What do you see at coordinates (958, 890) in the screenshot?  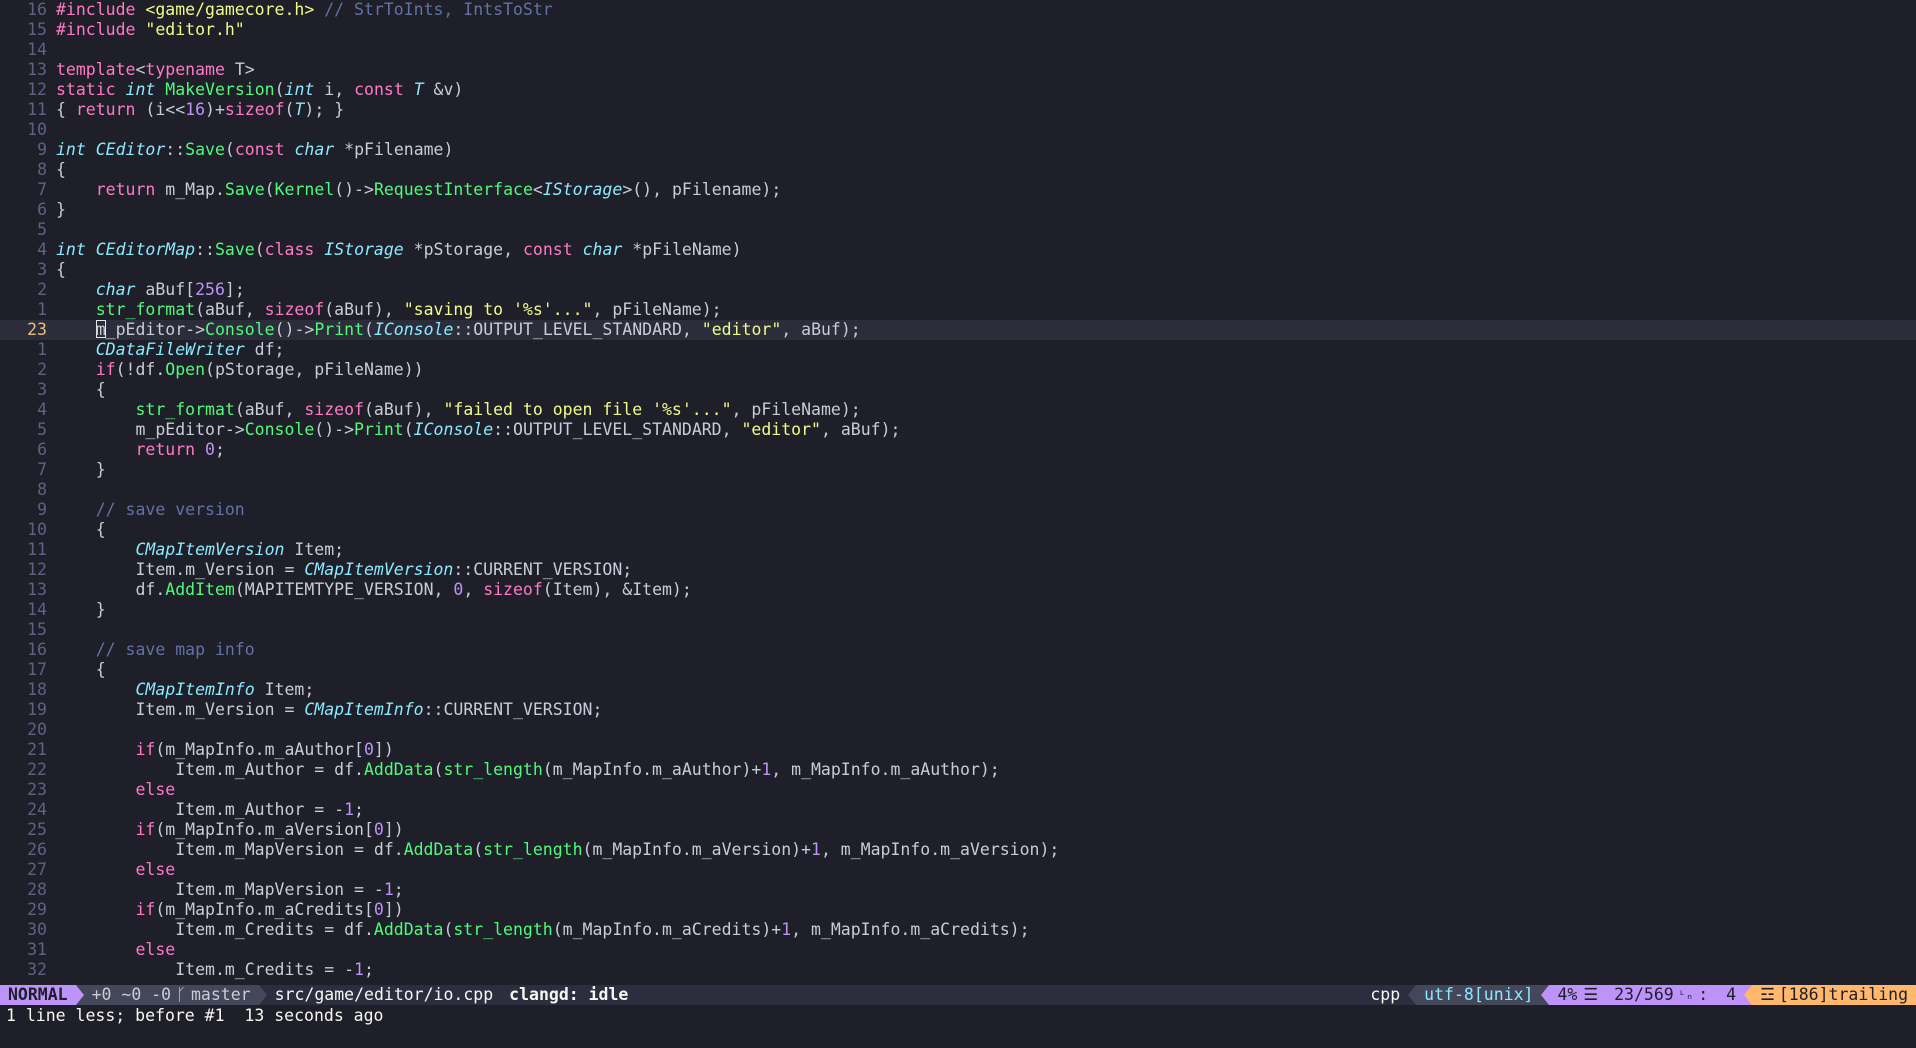 I see `code-line: 28 Item.m_MapVersion = -1;` at bounding box center [958, 890].